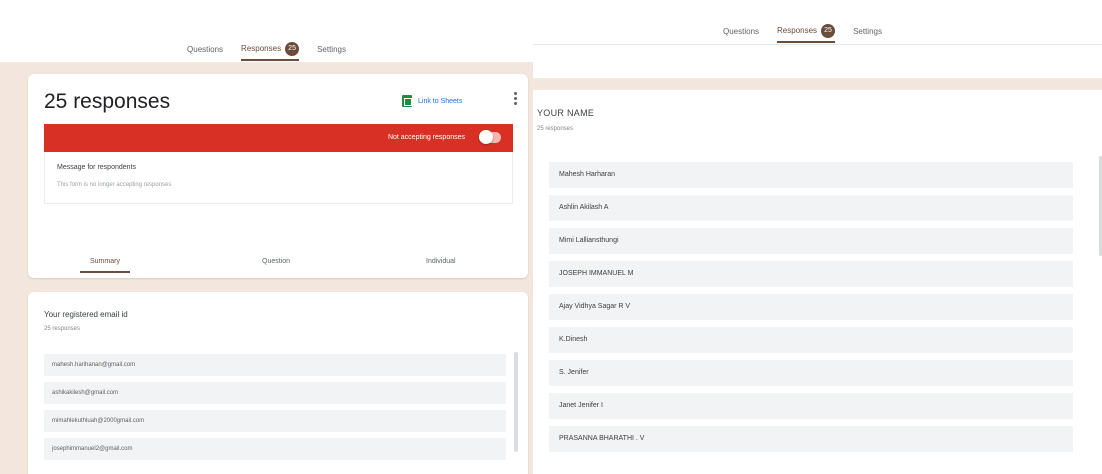  What do you see at coordinates (516, 402) in the screenshot?
I see `email-list-scrollbar` at bounding box center [516, 402].